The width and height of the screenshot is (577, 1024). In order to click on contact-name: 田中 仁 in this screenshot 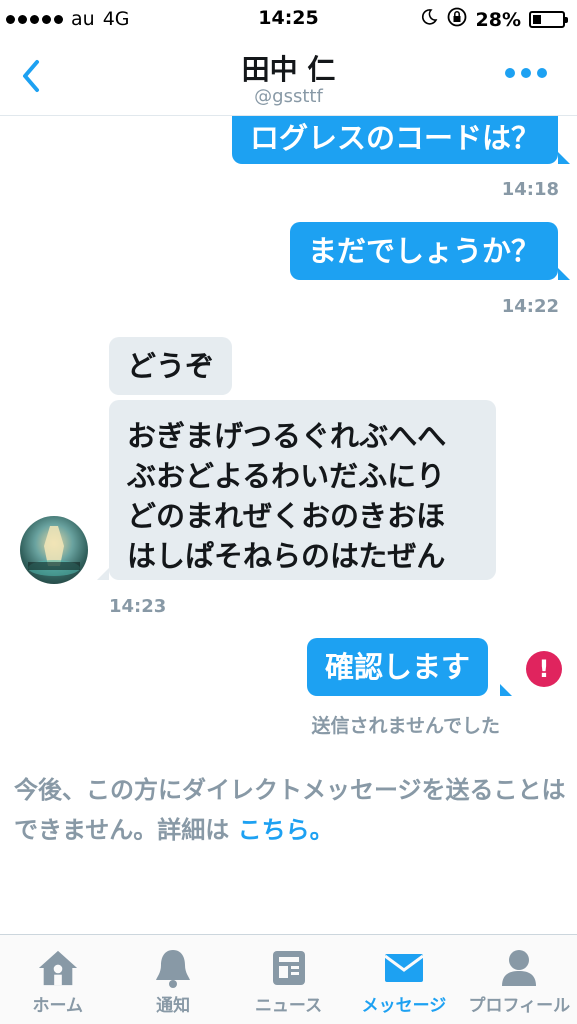, I will do `click(288, 69)`.